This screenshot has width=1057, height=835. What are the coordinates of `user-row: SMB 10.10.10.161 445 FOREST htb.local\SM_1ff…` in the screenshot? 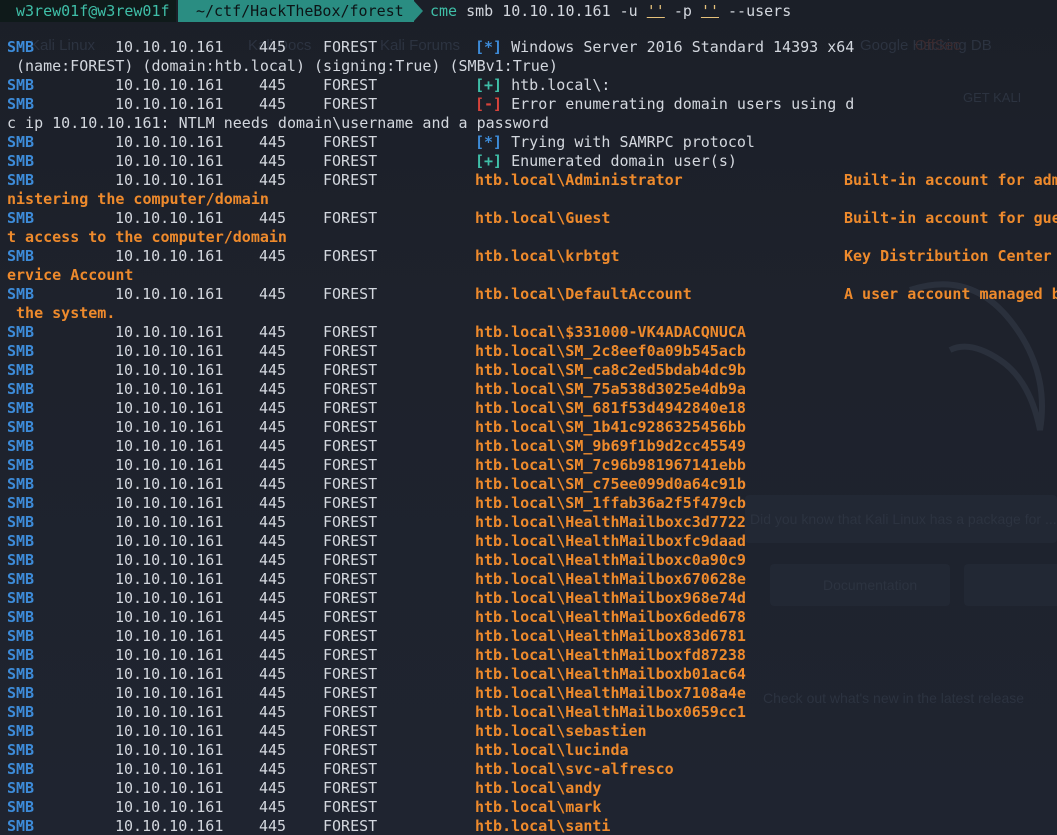 It's located at (528, 503).